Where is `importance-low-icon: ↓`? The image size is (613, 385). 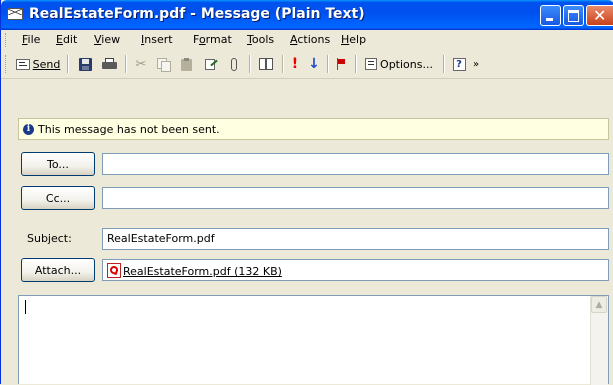 importance-low-icon: ↓ is located at coordinates (314, 64).